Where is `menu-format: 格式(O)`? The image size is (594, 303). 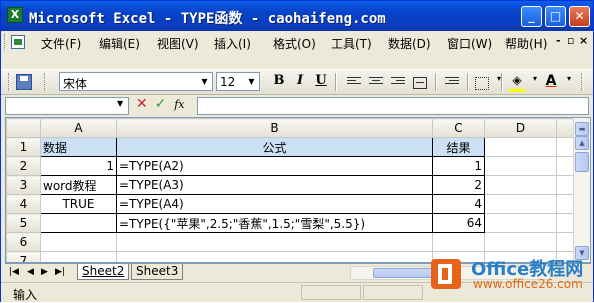
menu-format: 格式(O) is located at coordinates (294, 43).